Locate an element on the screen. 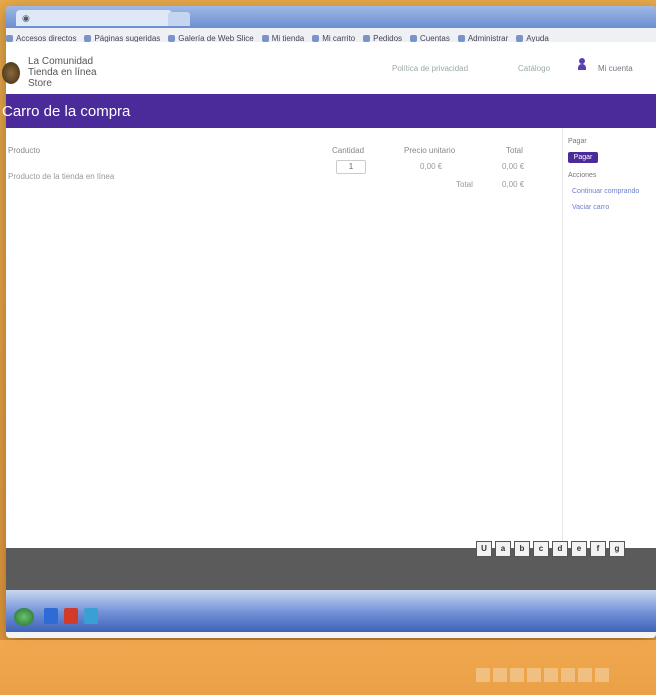 The height and width of the screenshot is (695, 656). subtotal-label: Total is located at coordinates (464, 184).